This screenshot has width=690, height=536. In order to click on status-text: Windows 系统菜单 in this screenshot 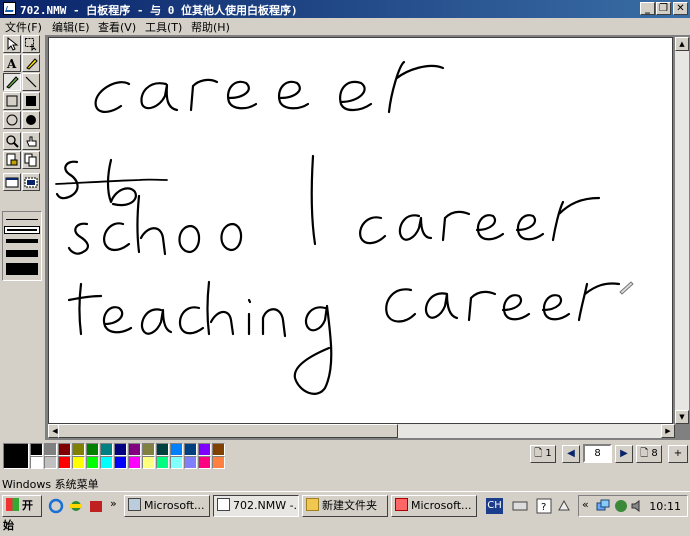, I will do `click(50, 484)`.